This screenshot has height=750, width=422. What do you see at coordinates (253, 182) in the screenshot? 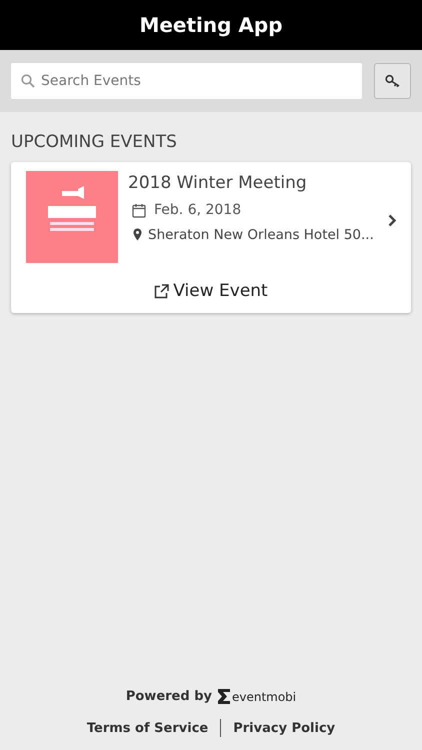
I see `event-title: 2018 Winter Meeting` at bounding box center [253, 182].